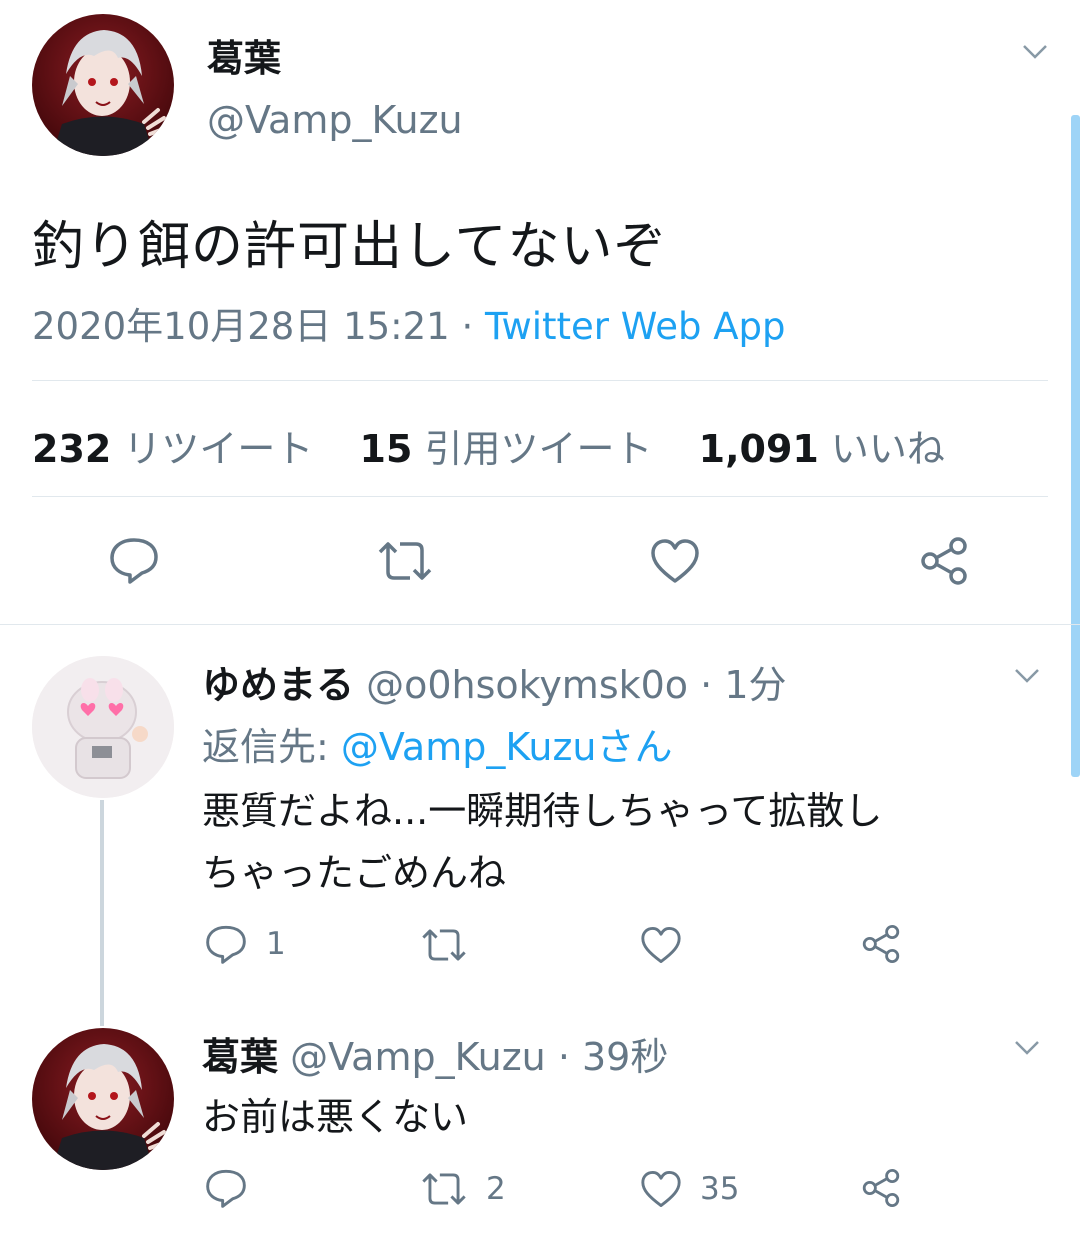 This screenshot has height=1238, width=1080. What do you see at coordinates (822, 449) in the screenshot?
I see `likes-stat: 1,091 いいね` at bounding box center [822, 449].